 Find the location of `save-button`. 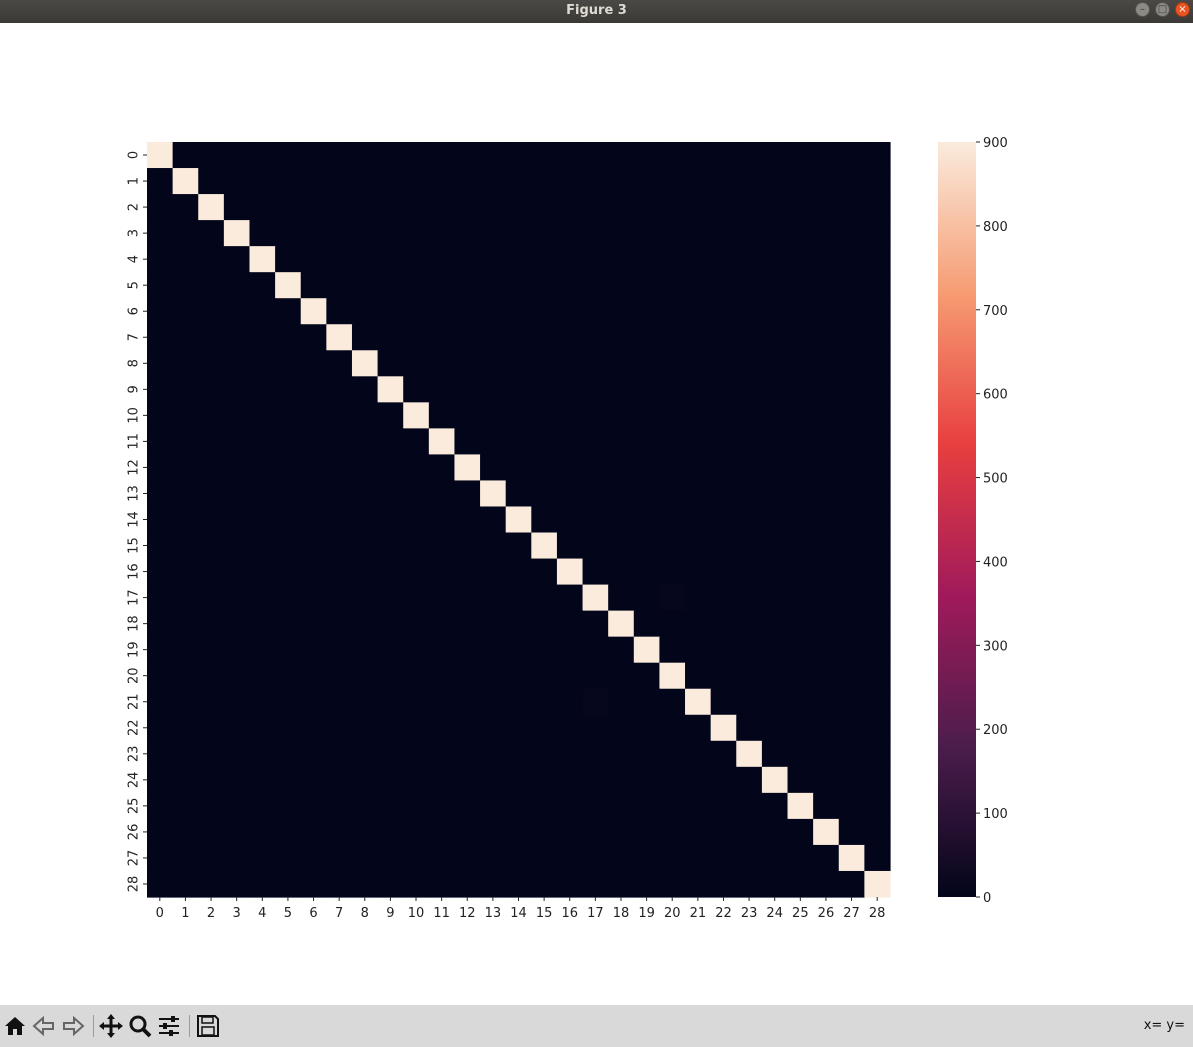

save-button is located at coordinates (208, 1026).